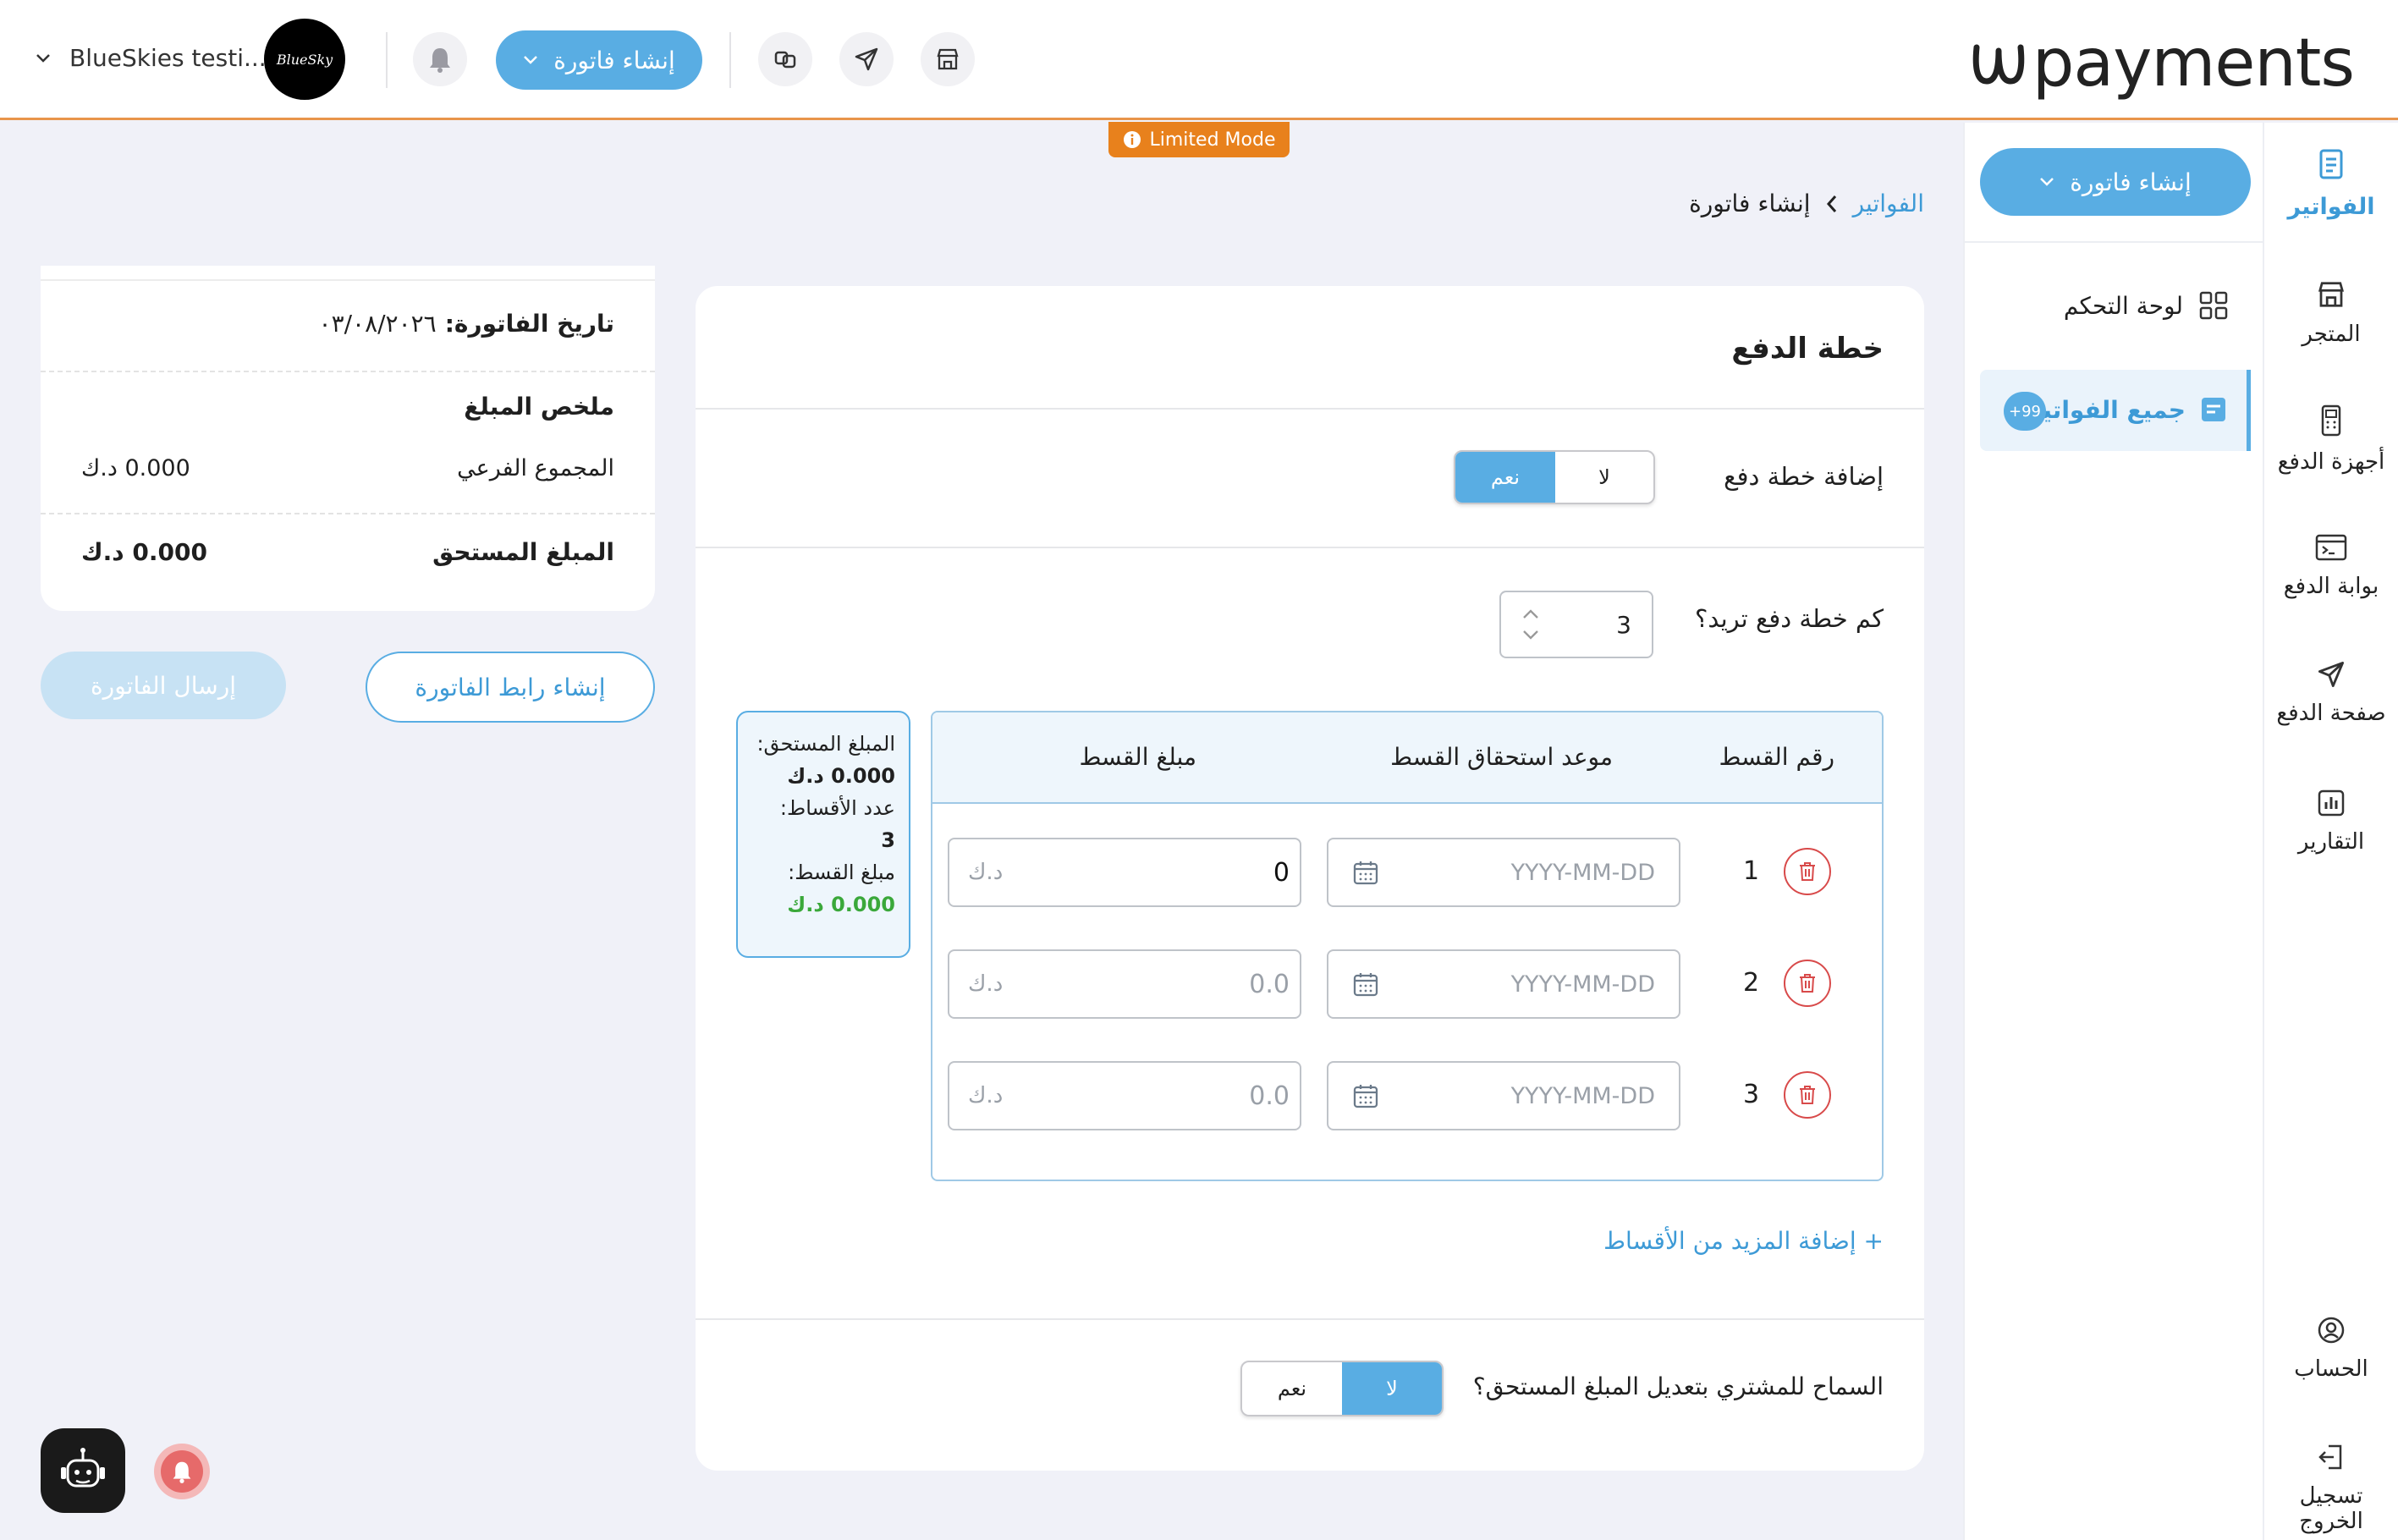 This screenshot has height=1540, width=2398. Describe the element at coordinates (1199, 139) in the screenshot. I see `limited-mode-badge: Limited Mode` at that location.